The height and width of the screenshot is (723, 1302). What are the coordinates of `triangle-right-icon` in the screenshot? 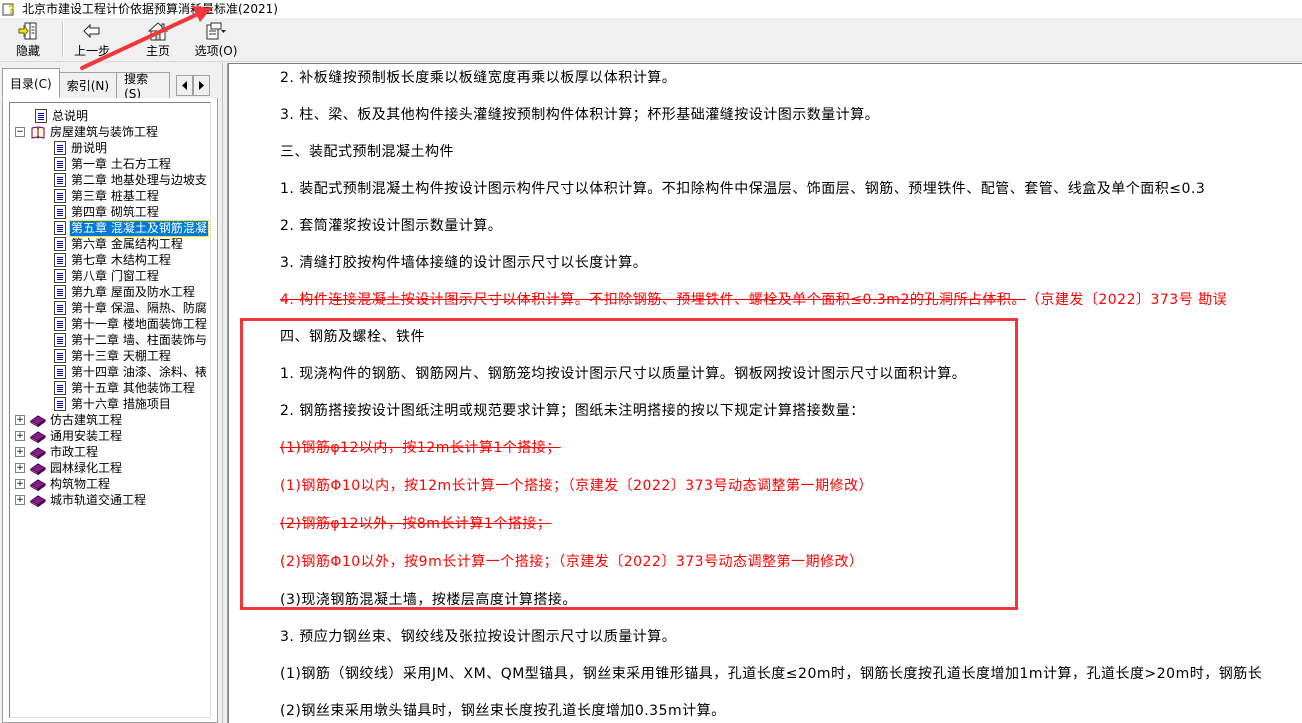 It's located at (201, 85).